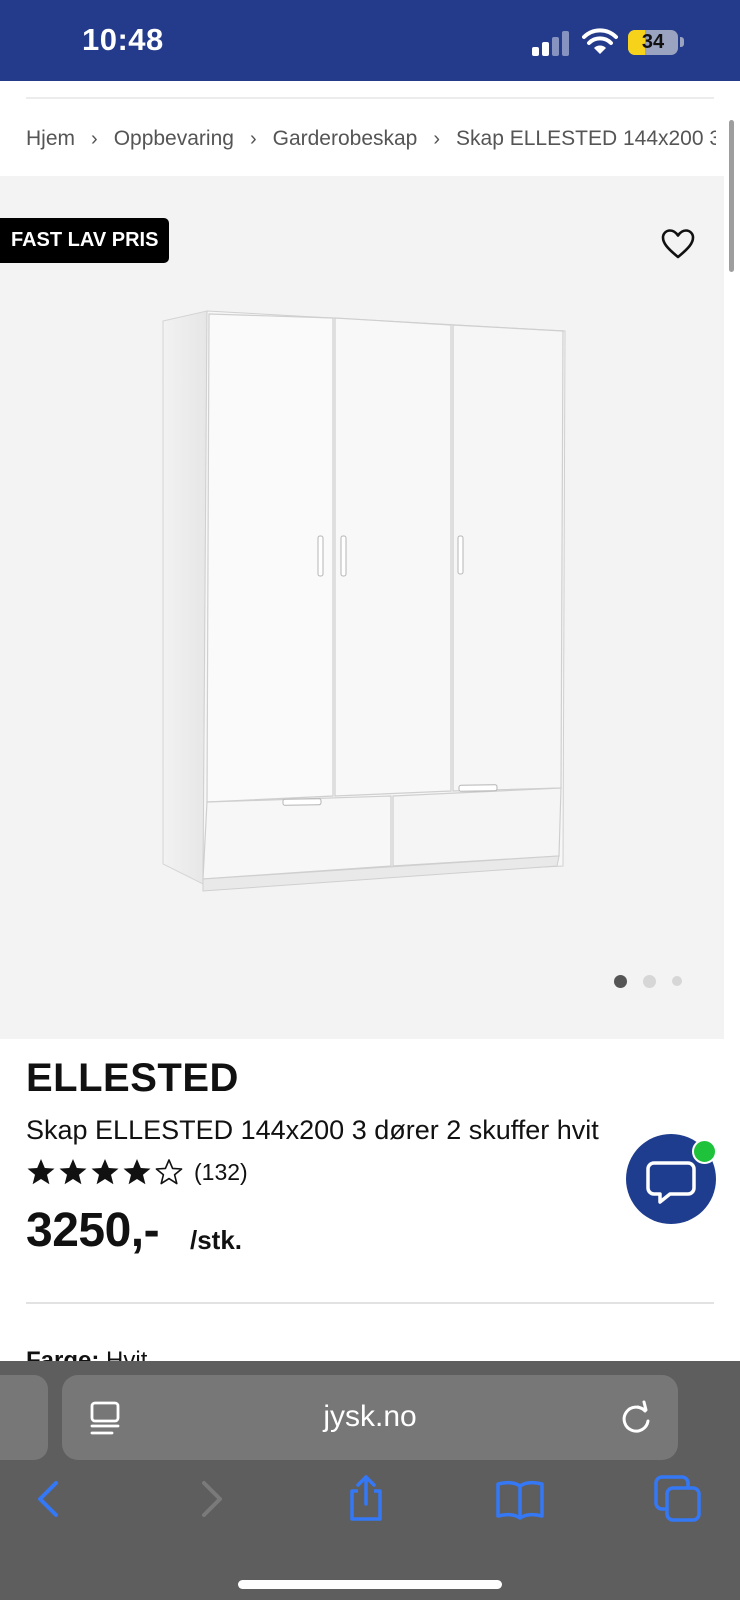 The width and height of the screenshot is (740, 1600). What do you see at coordinates (132, 1078) in the screenshot?
I see `product-brand: ELLESTED` at bounding box center [132, 1078].